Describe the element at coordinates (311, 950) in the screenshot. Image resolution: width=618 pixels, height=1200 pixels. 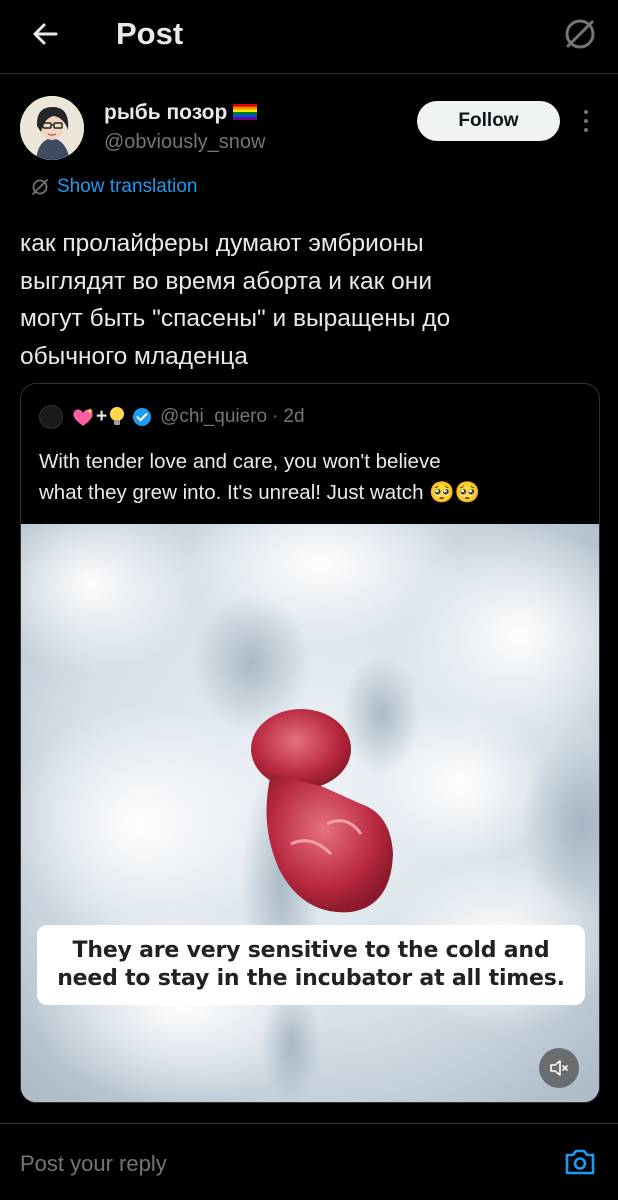
I see `video-caption-line: They are very sensitive to the cold and` at that location.